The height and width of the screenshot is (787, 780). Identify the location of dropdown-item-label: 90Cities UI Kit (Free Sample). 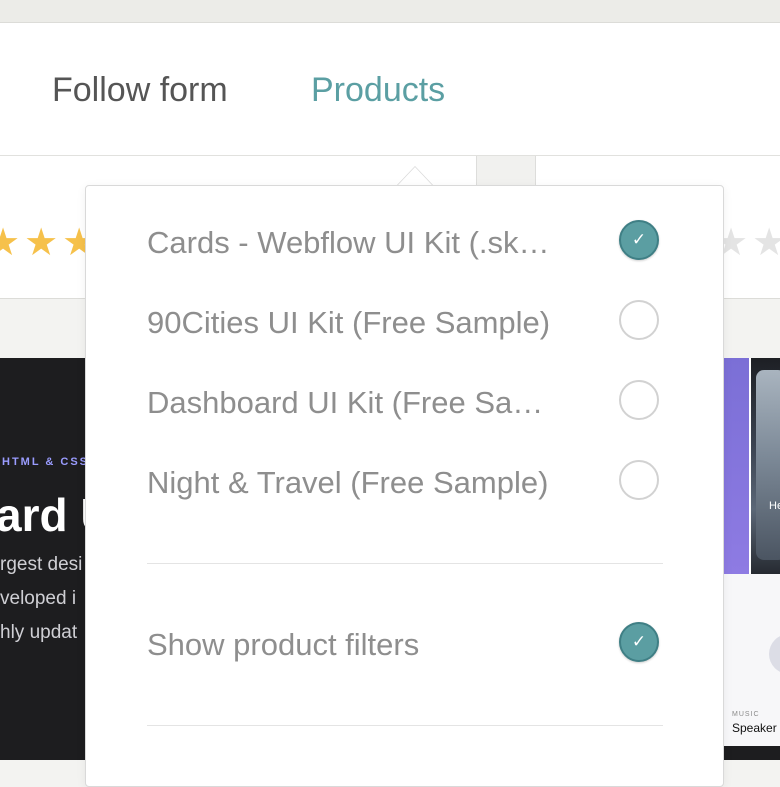
(349, 322).